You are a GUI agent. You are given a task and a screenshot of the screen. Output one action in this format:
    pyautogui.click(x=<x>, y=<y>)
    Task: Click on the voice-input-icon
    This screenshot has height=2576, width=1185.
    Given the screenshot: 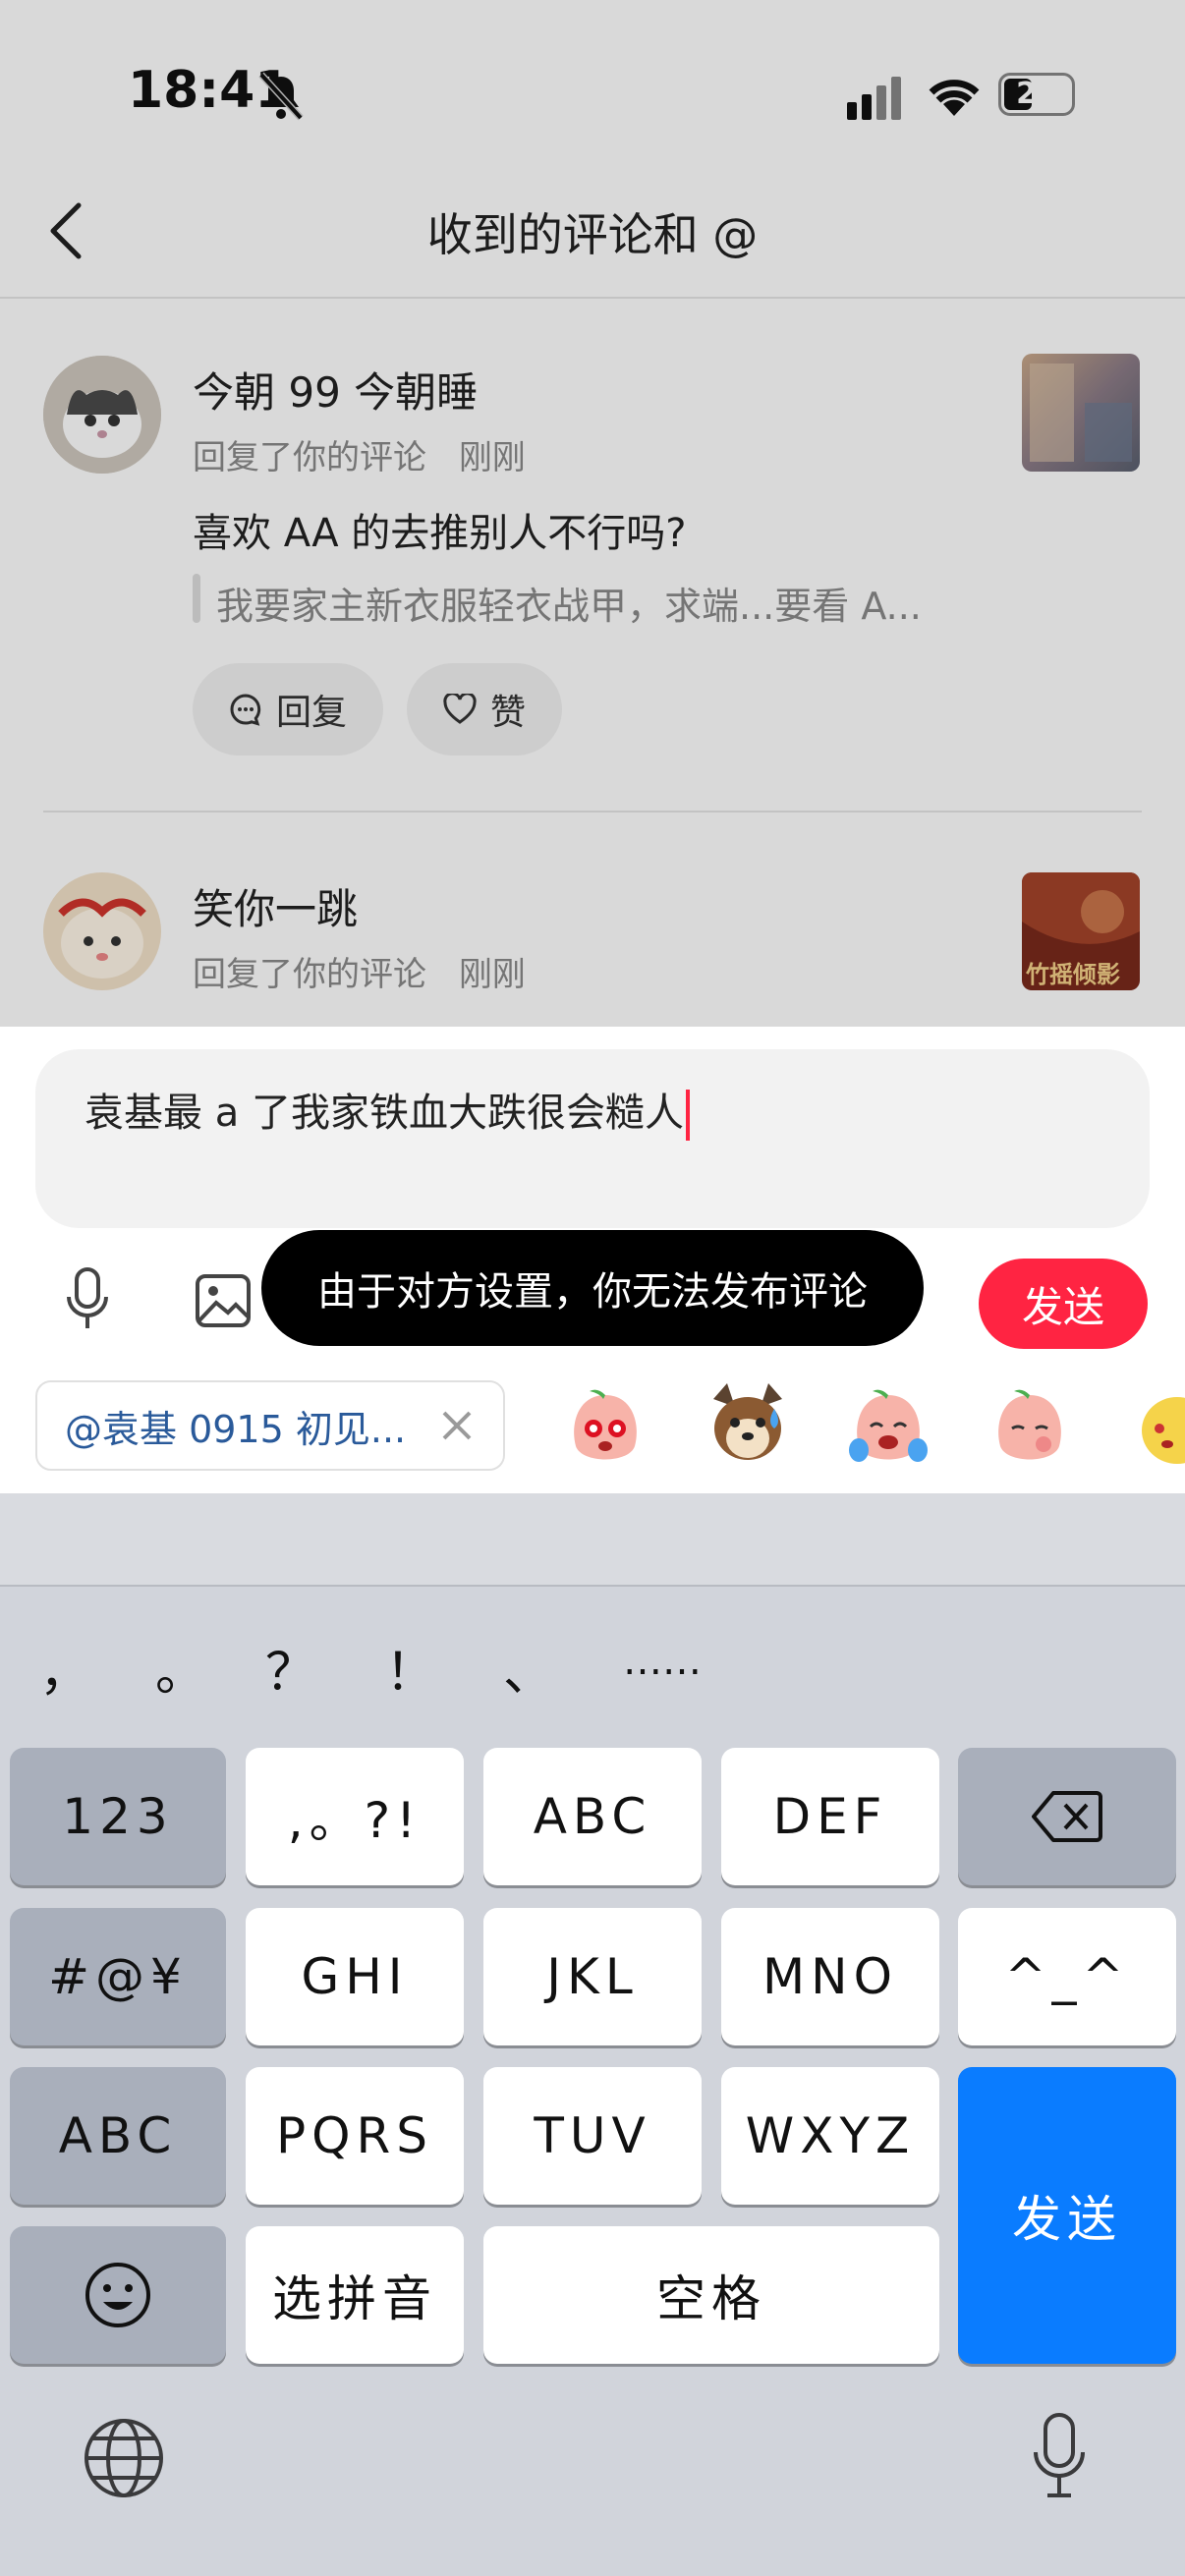 What is the action you would take?
    pyautogui.click(x=88, y=1301)
    